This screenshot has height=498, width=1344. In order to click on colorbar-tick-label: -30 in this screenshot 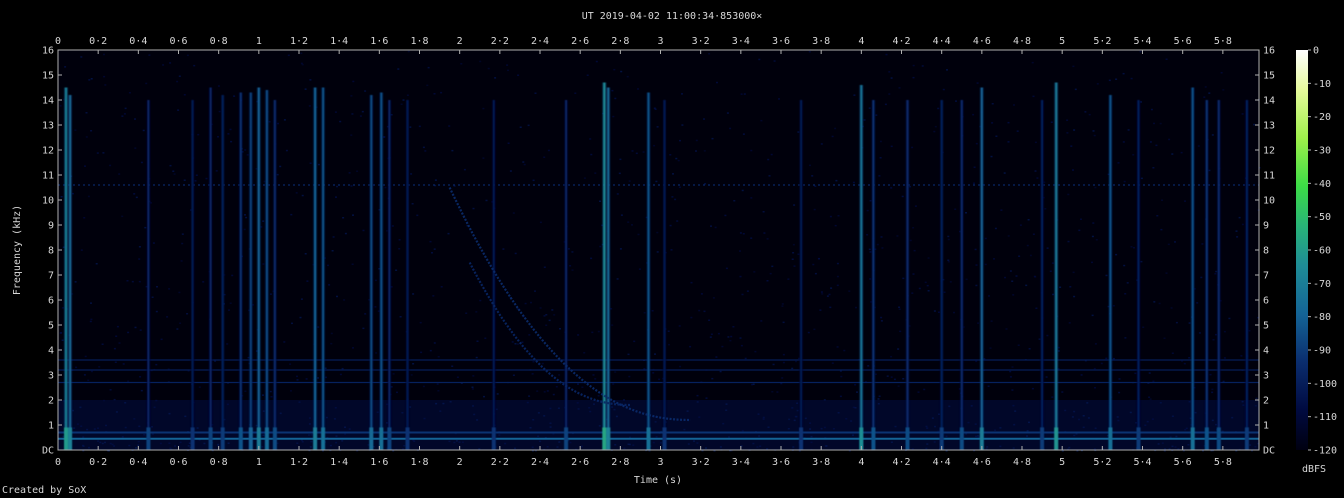, I will do `click(1322, 151)`.